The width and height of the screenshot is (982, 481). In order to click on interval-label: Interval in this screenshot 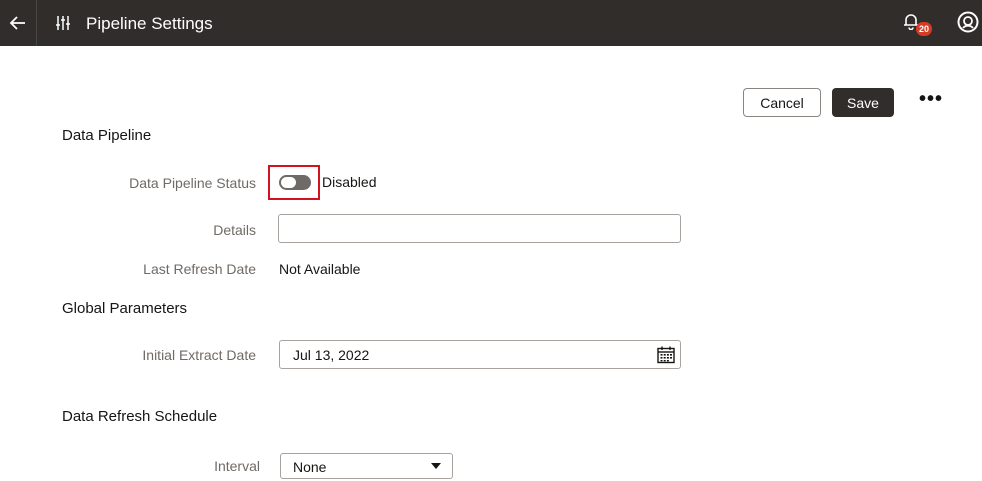, I will do `click(237, 466)`.